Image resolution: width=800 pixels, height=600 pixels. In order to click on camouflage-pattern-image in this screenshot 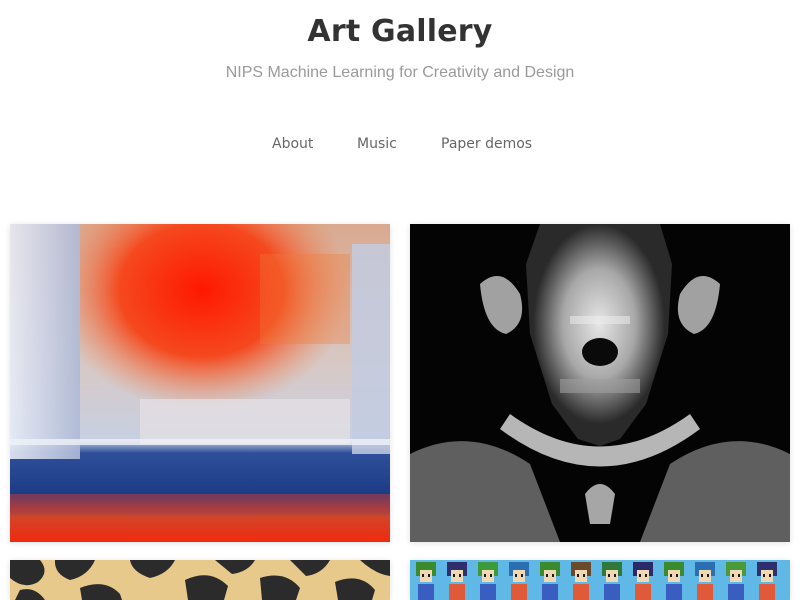, I will do `click(200, 580)`.